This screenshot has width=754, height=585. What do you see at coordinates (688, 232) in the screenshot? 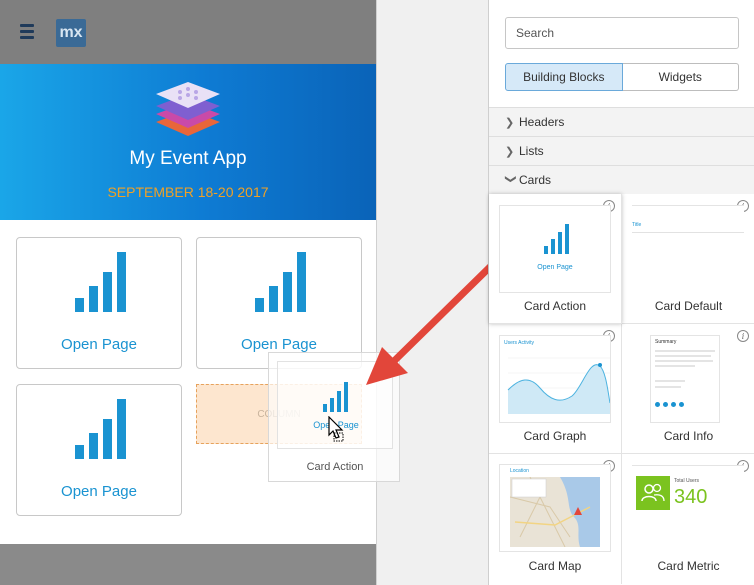
I see `thumb-divider` at bounding box center [688, 232].